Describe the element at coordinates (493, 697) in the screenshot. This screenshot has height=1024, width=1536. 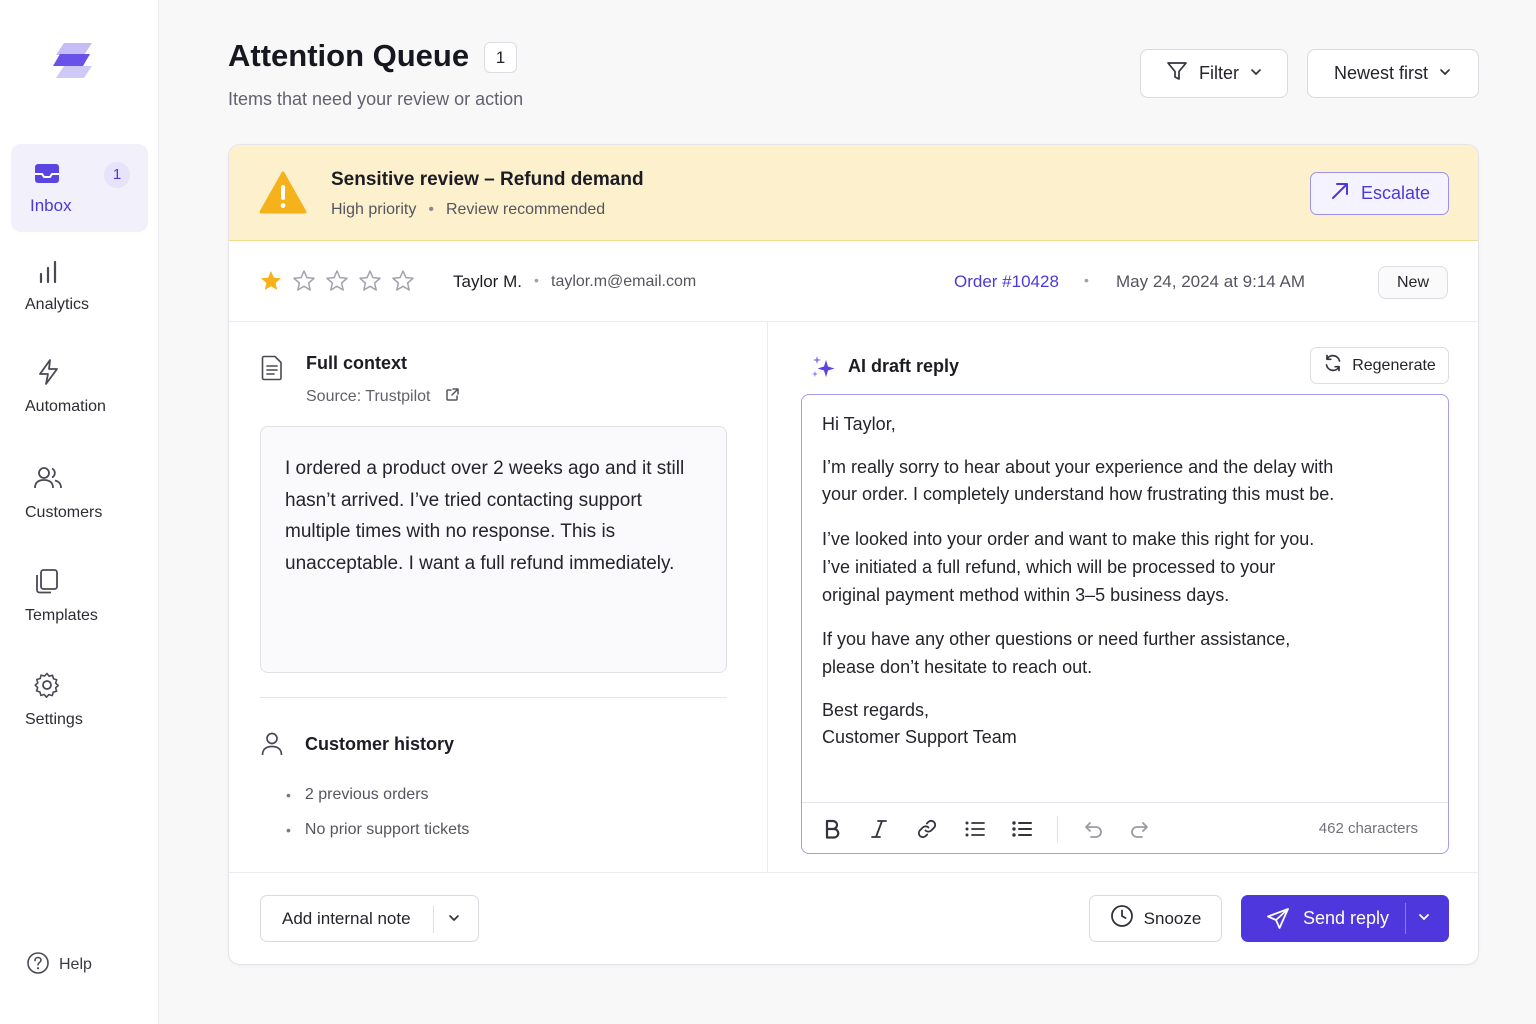
I see `section-divider` at that location.